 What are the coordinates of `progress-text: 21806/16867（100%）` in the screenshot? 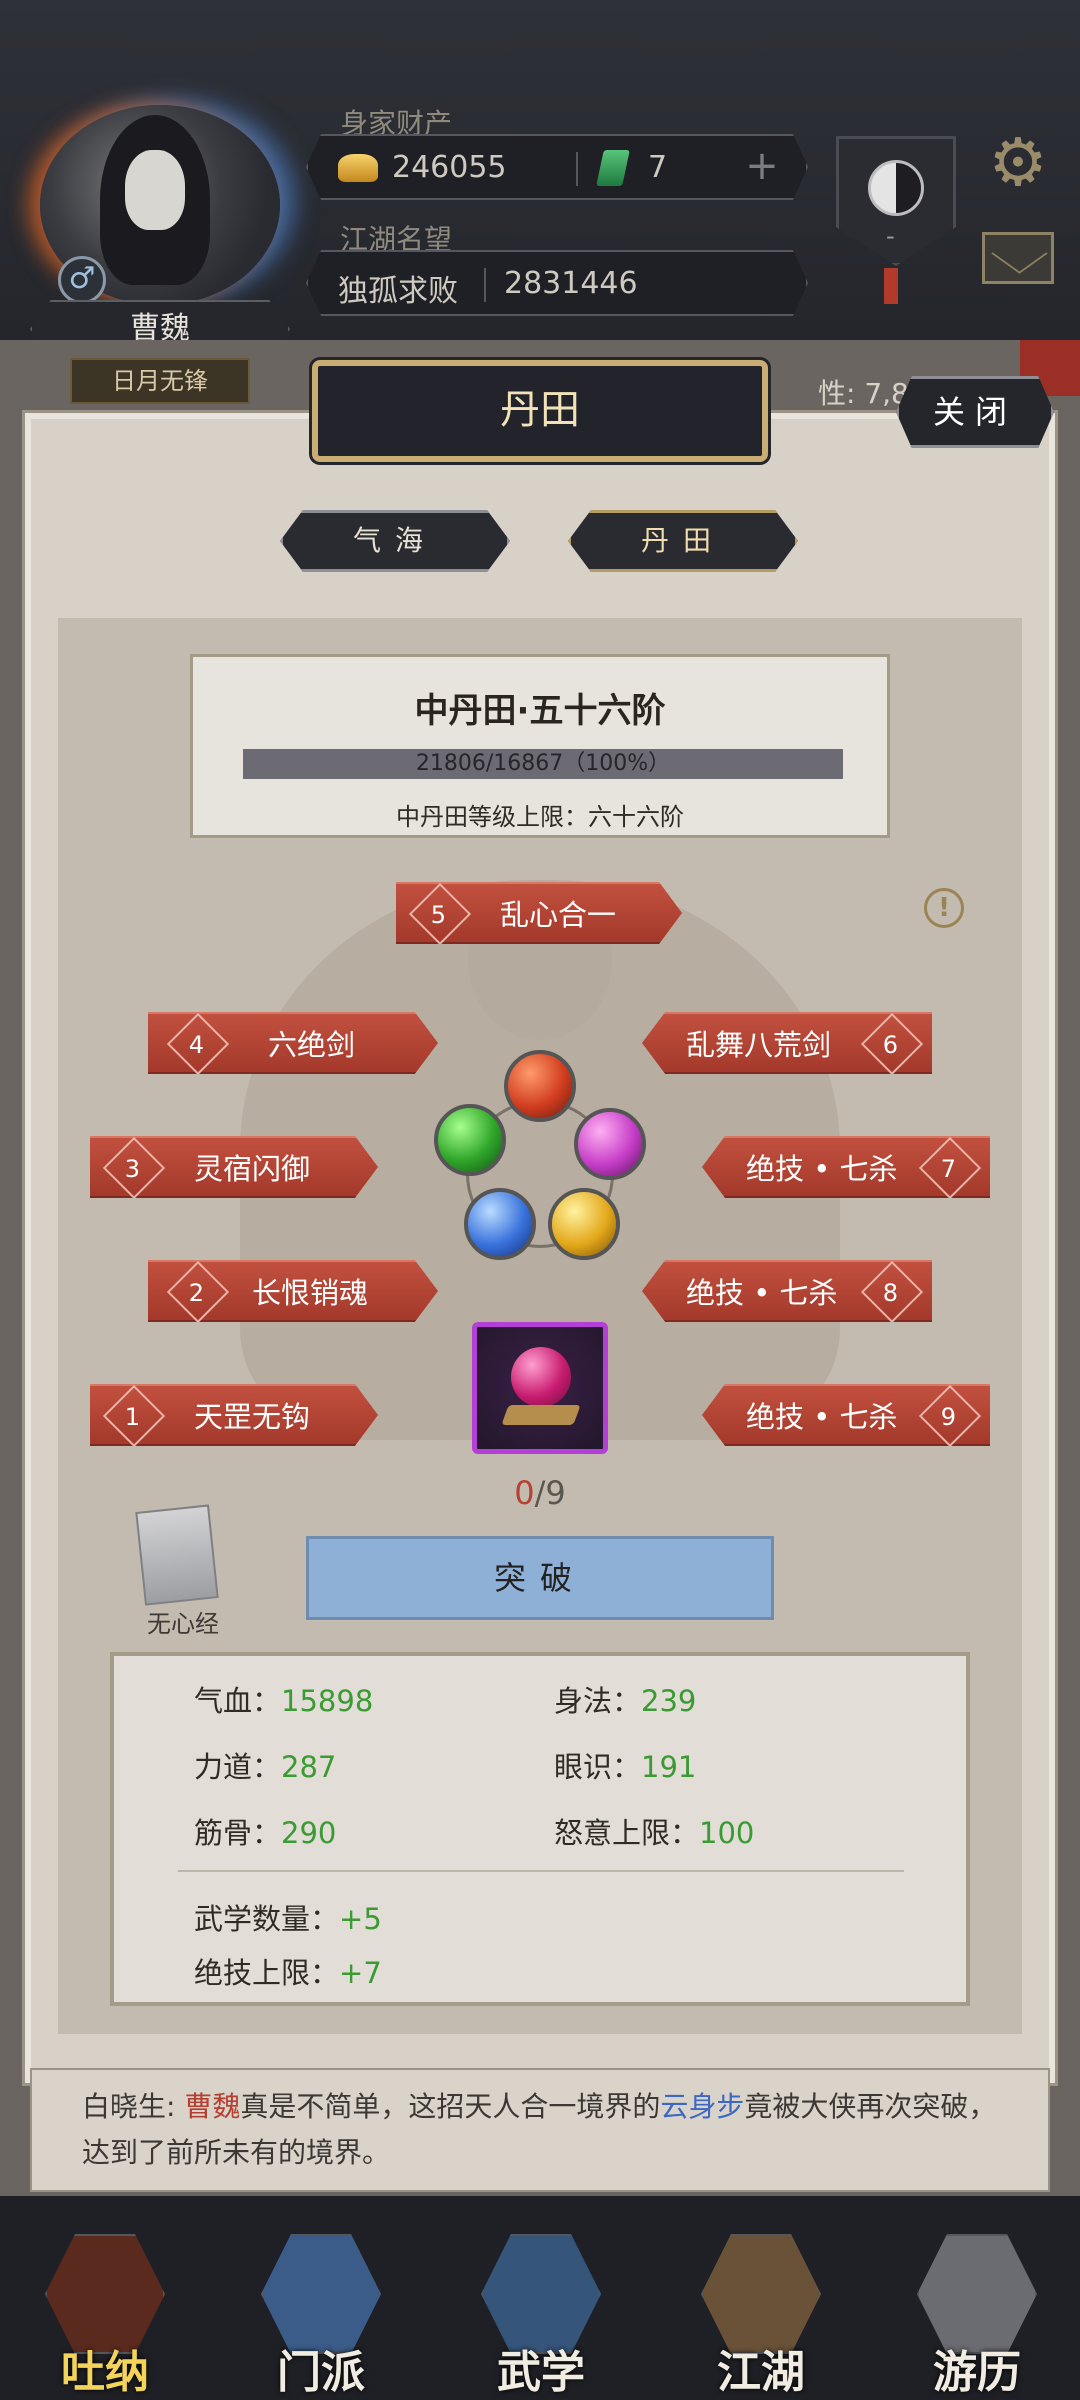 It's located at (543, 763).